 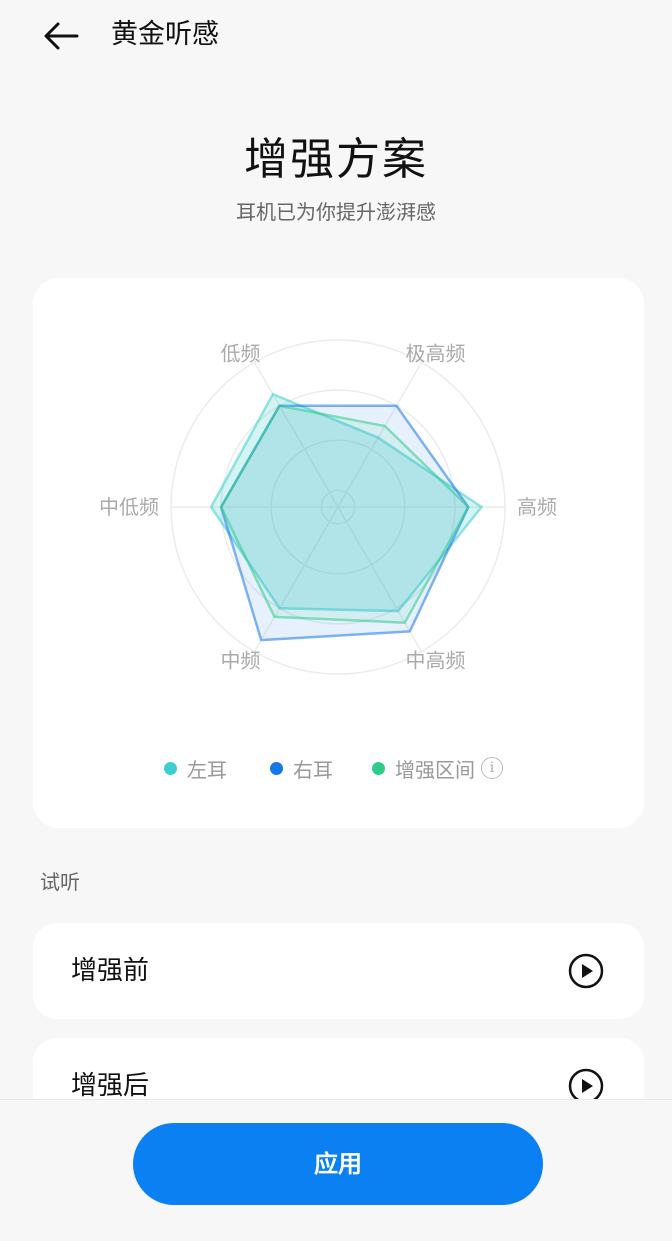 I want to click on back-button, so click(x=61, y=36).